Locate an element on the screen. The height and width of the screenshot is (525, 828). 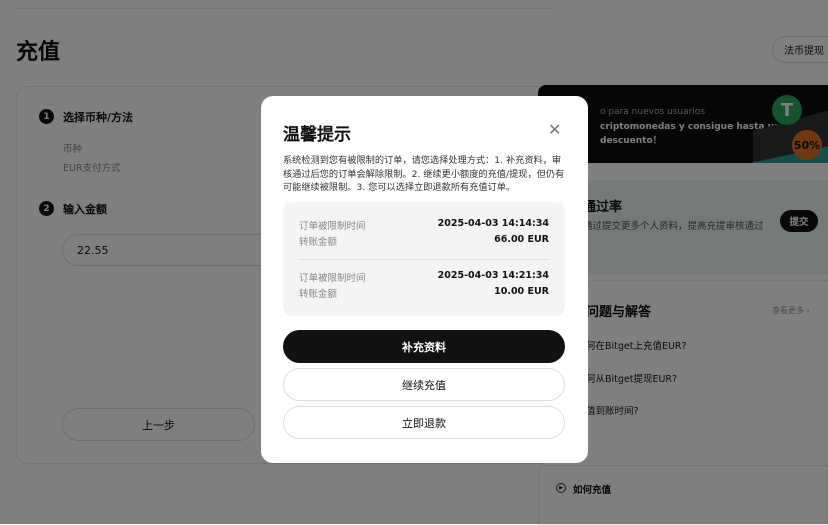
value: 66.00 EUR is located at coordinates (521, 239).